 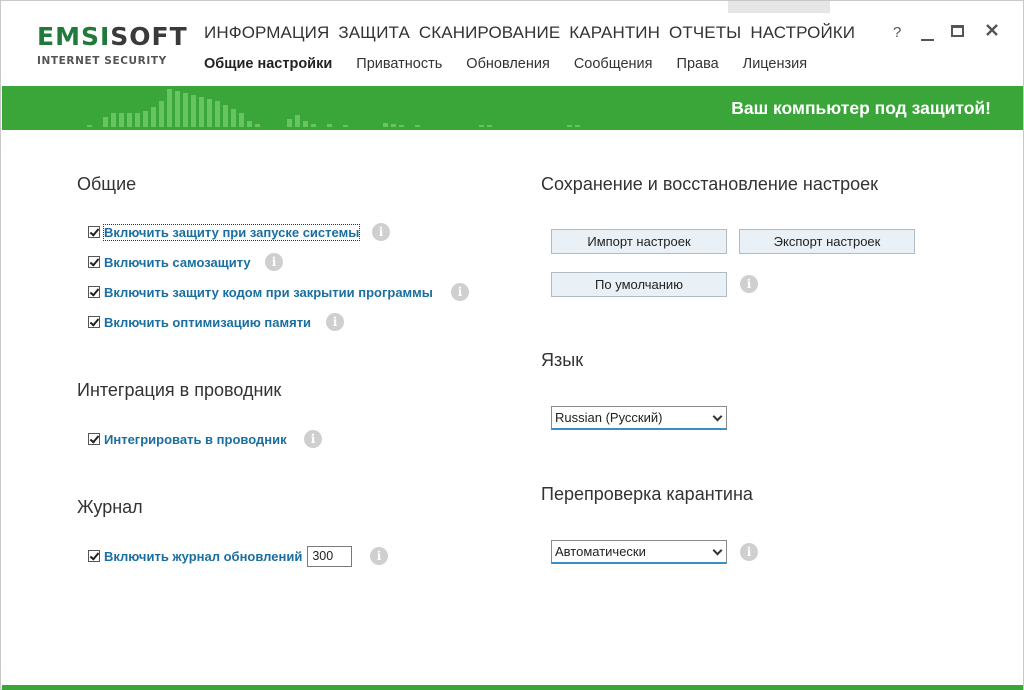 What do you see at coordinates (600, 551) in the screenshot?
I see `quarantine-recheck-value: Автоматически` at bounding box center [600, 551].